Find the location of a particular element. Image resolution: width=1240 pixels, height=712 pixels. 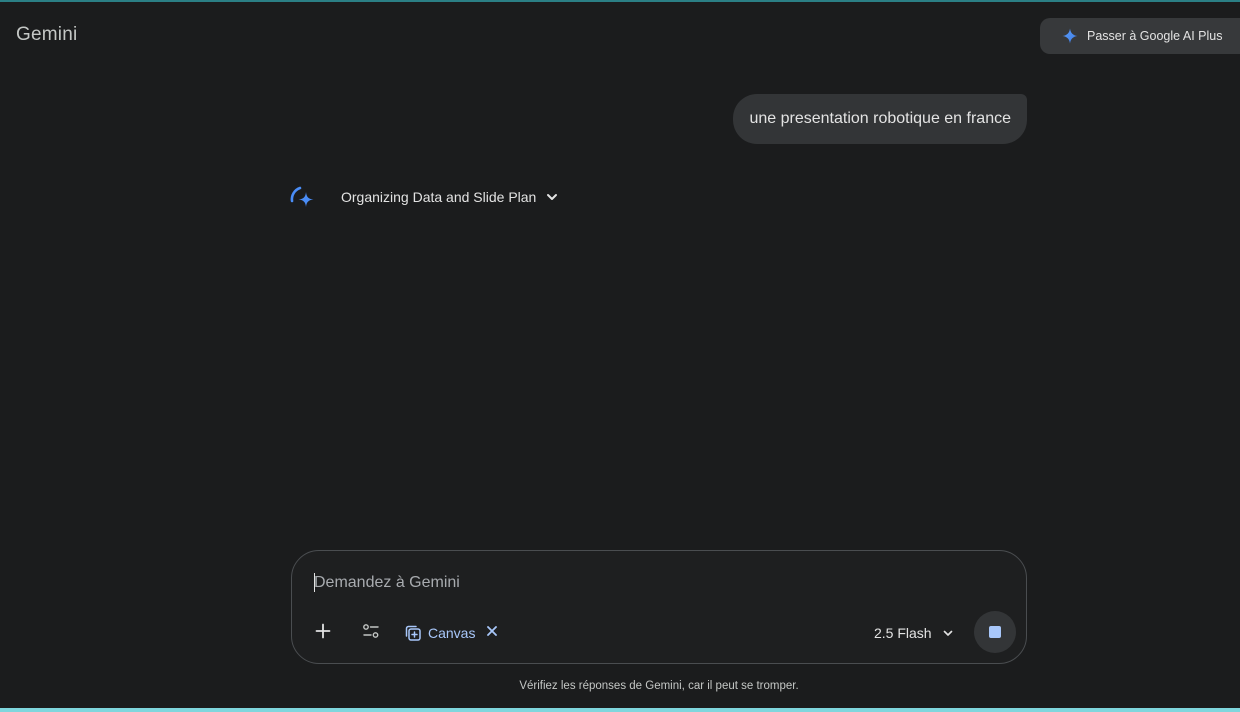

thinking-status-label: Organizing Data and Slide Plan is located at coordinates (439, 197).